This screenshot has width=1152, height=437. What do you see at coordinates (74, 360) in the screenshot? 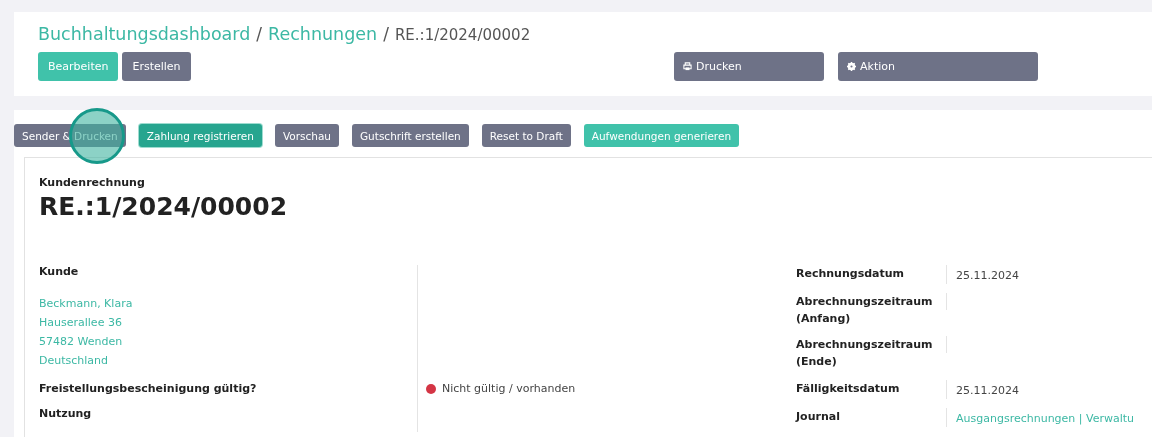
I see `address-link: Deutschland` at bounding box center [74, 360].